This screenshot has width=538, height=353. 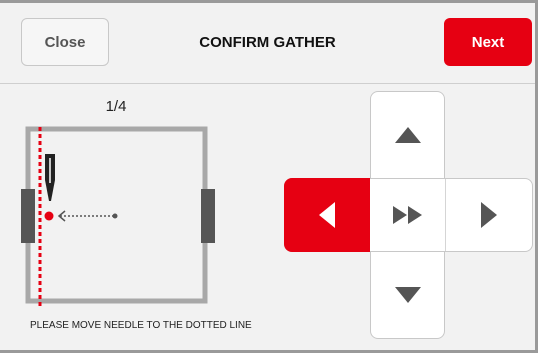 I want to click on move-left-button, so click(x=327, y=215).